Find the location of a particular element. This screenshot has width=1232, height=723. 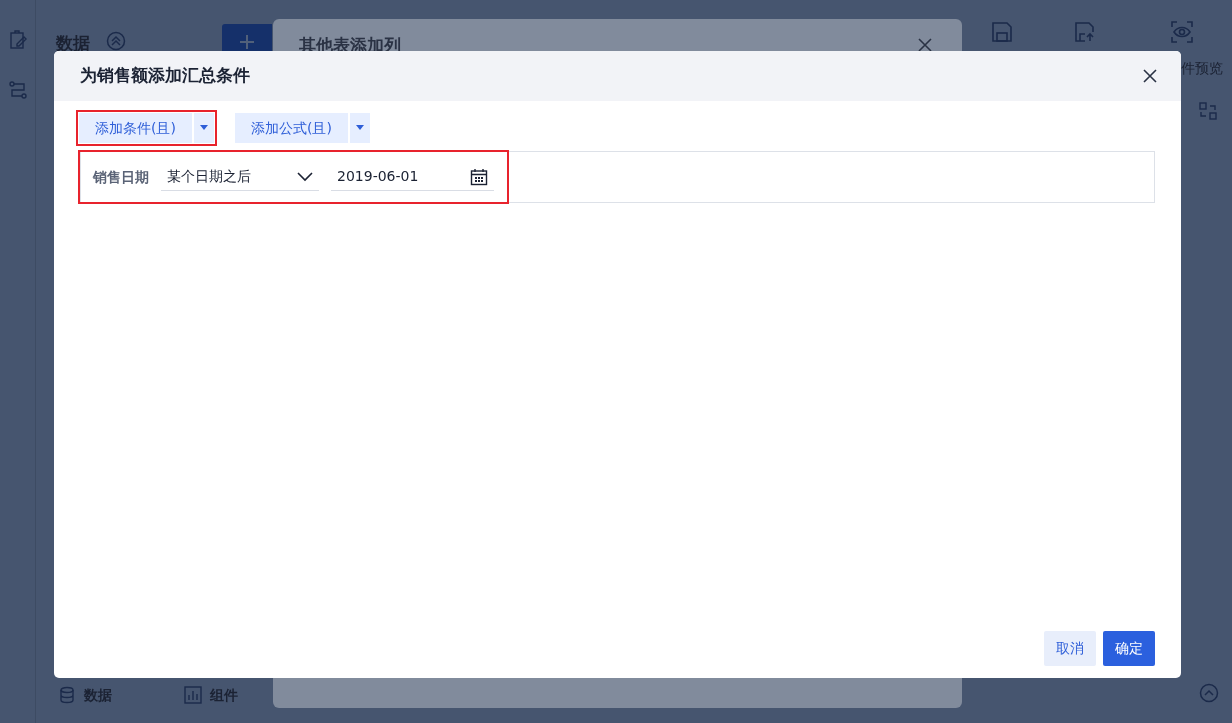

expand-up-icon is located at coordinates (1209, 693).